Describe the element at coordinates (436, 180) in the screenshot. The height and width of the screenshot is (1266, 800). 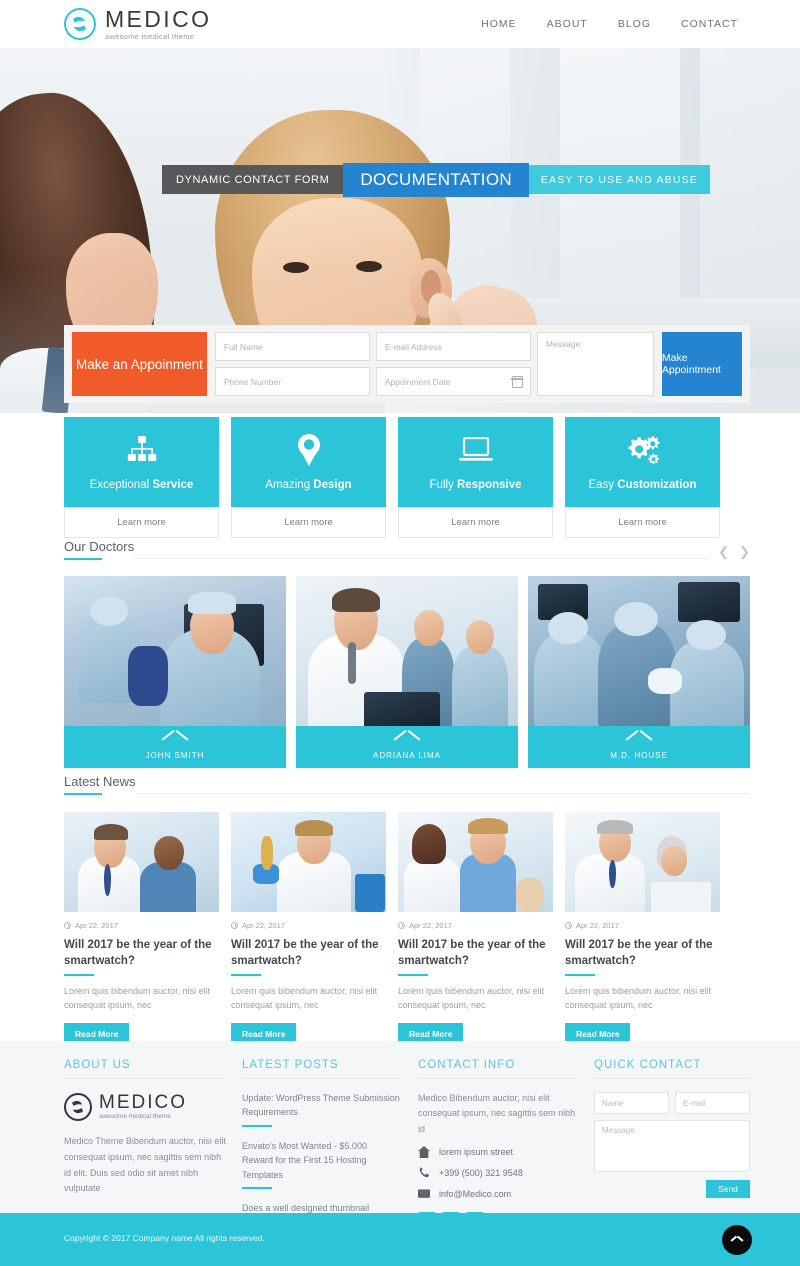
I see `hero-caption-2: DOCUMENTATION` at that location.